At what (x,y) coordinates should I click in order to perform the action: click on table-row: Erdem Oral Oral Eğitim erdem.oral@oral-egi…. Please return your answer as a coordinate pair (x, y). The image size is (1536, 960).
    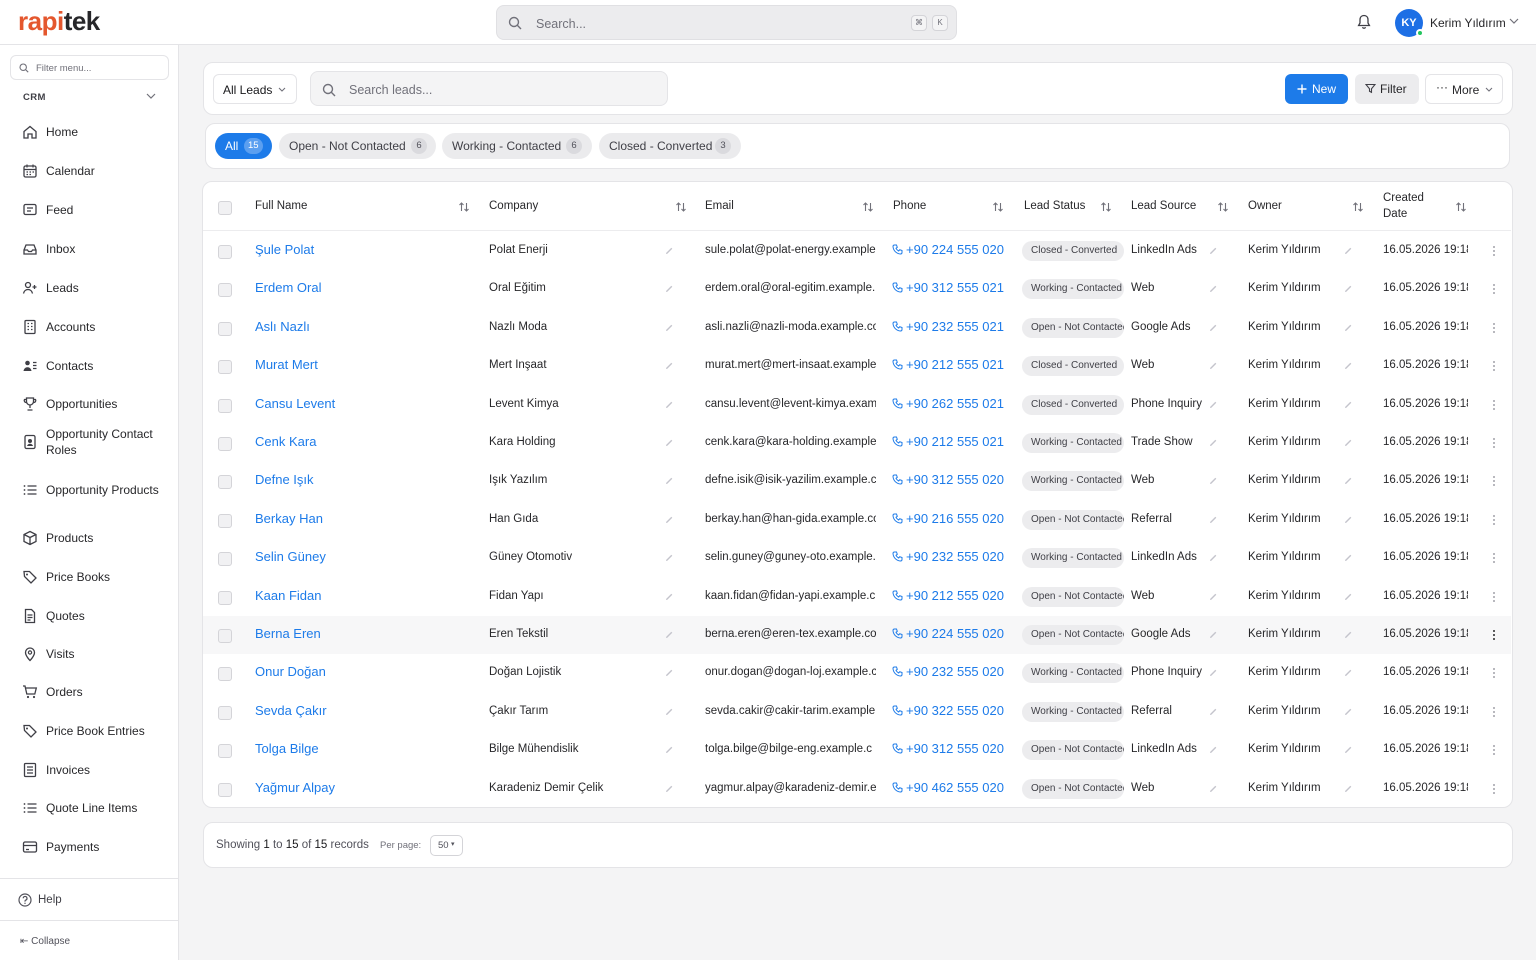
    Looking at the image, I should click on (857, 289).